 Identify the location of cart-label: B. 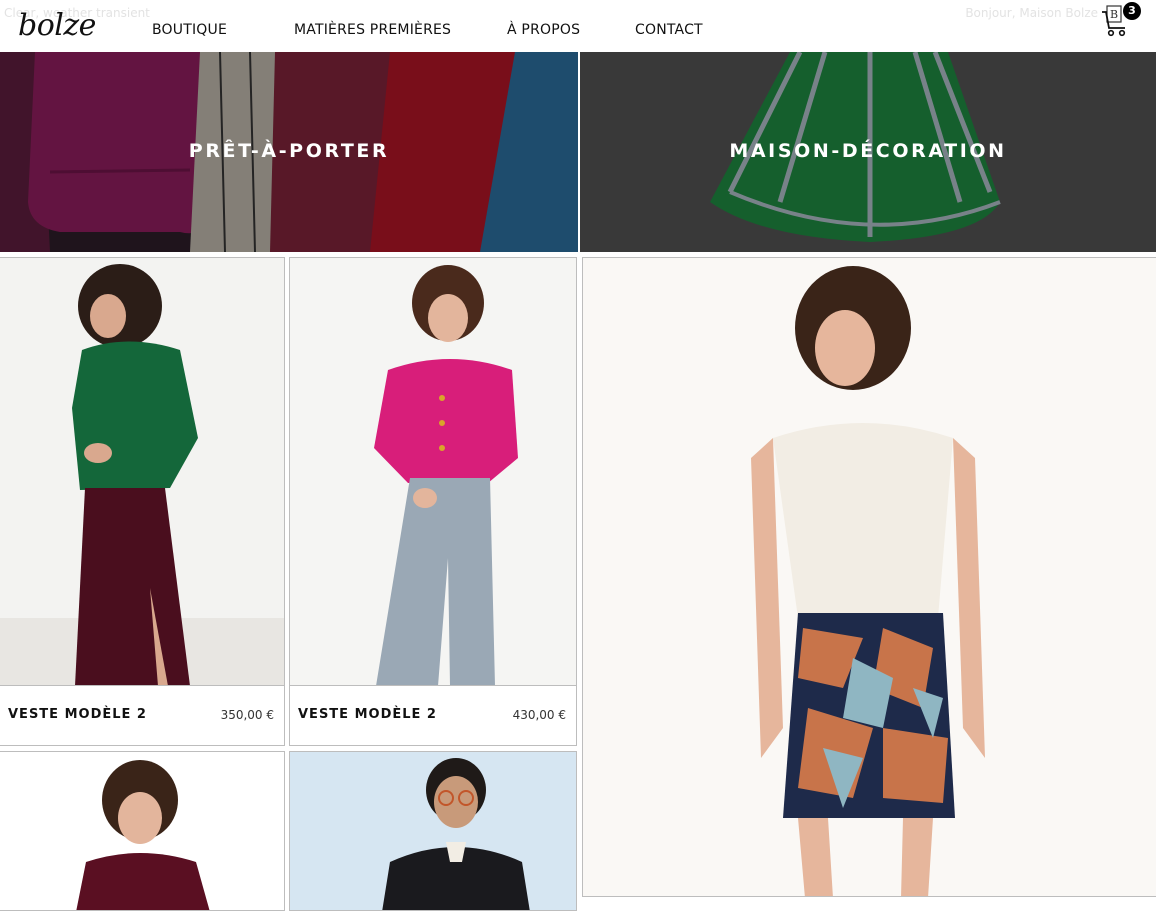
(1114, 14).